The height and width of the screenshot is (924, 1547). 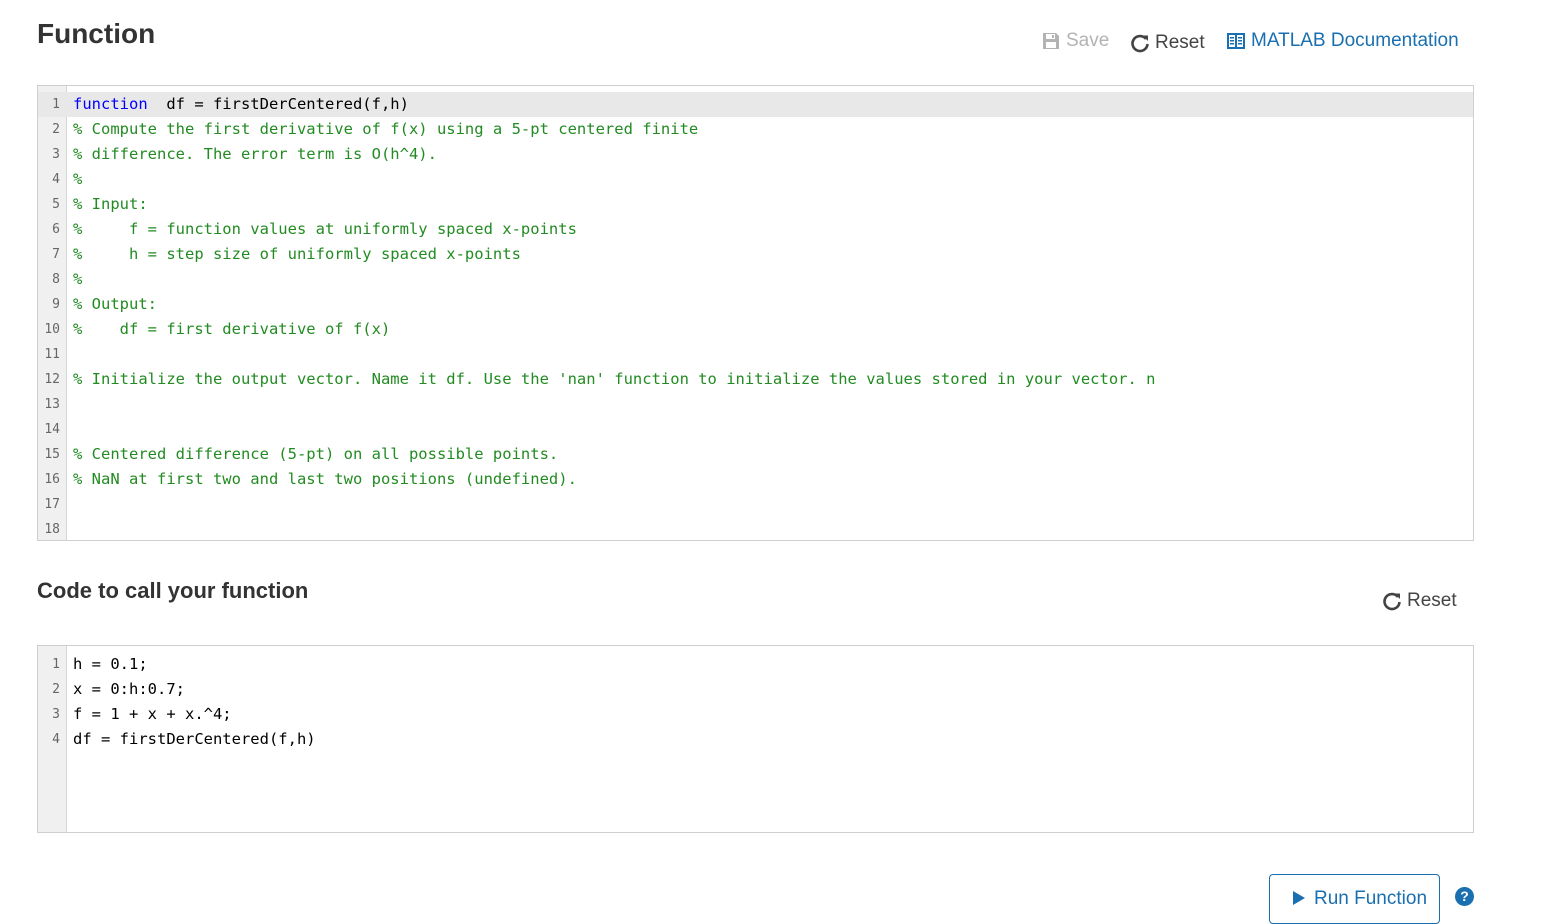 I want to click on line-number: 13, so click(x=52, y=404).